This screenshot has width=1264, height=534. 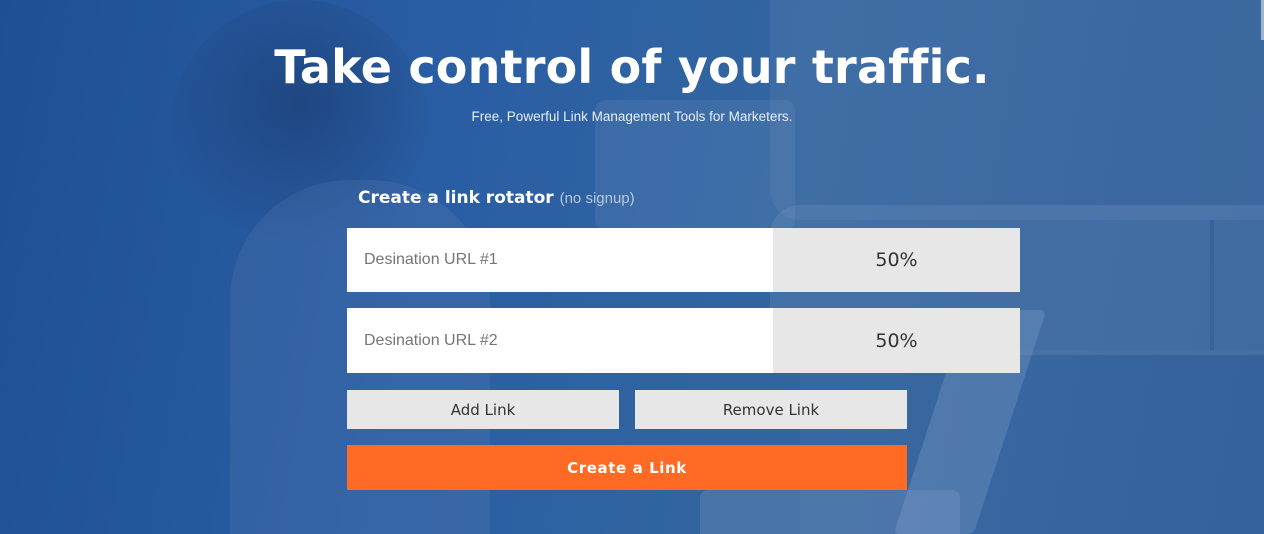 What do you see at coordinates (771, 409) in the screenshot?
I see `remove-link-button: Remove Link` at bounding box center [771, 409].